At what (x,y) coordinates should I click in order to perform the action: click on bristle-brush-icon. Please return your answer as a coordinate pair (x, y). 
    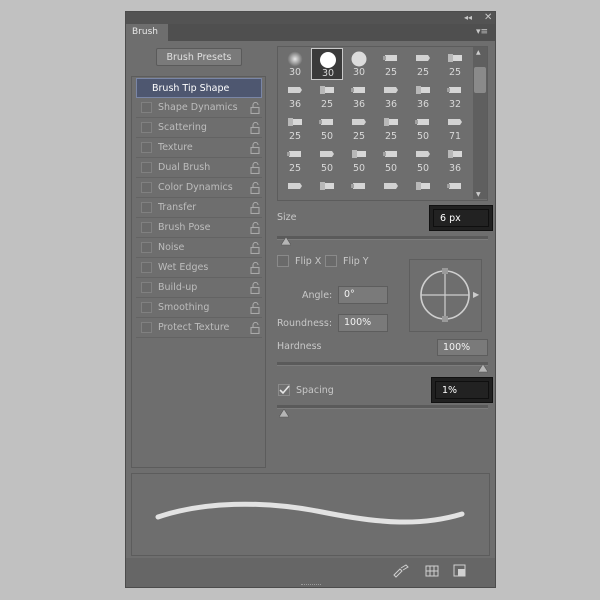
    Looking at the image, I should click on (391, 186).